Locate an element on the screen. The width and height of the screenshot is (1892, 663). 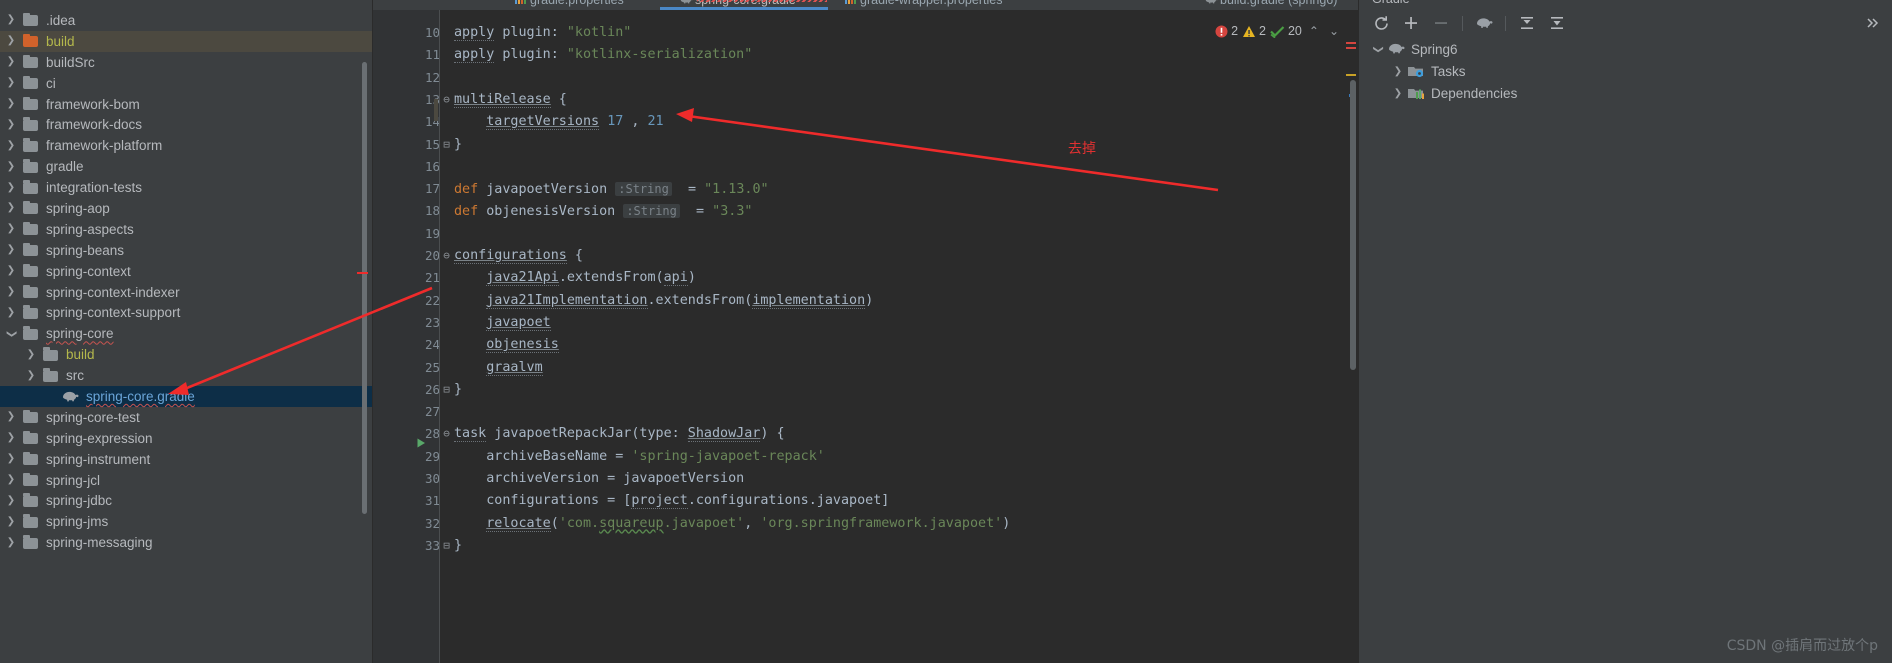
add-icon is located at coordinates (1411, 23).